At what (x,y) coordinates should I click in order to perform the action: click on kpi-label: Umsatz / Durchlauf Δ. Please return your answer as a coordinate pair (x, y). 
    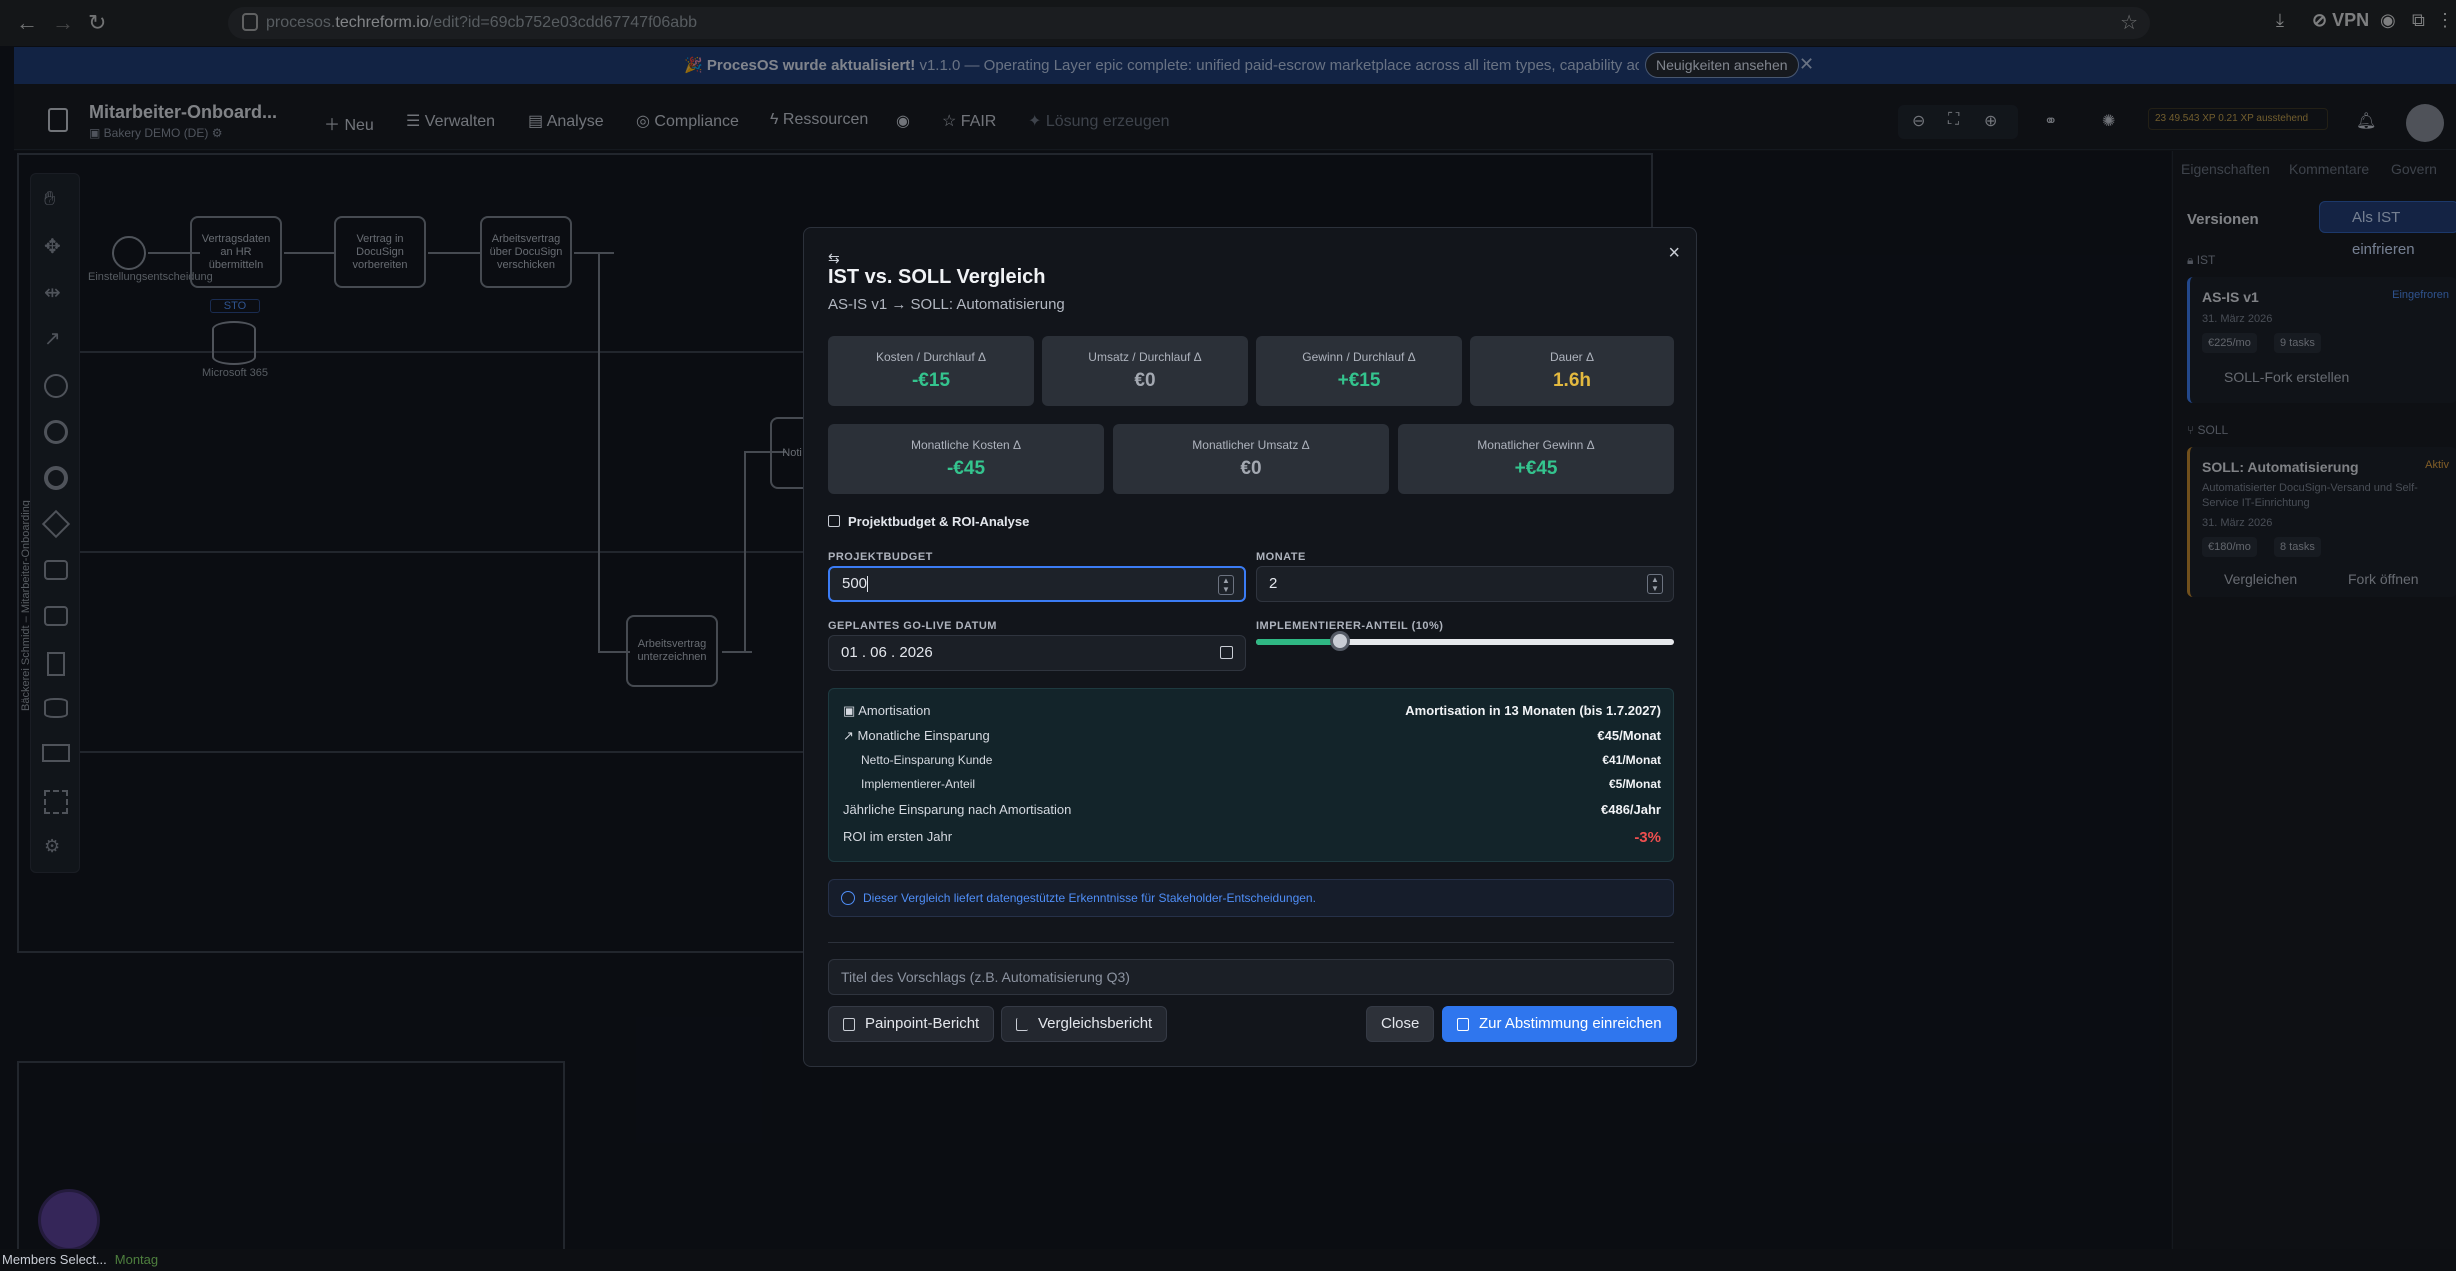
    Looking at the image, I should click on (1145, 357).